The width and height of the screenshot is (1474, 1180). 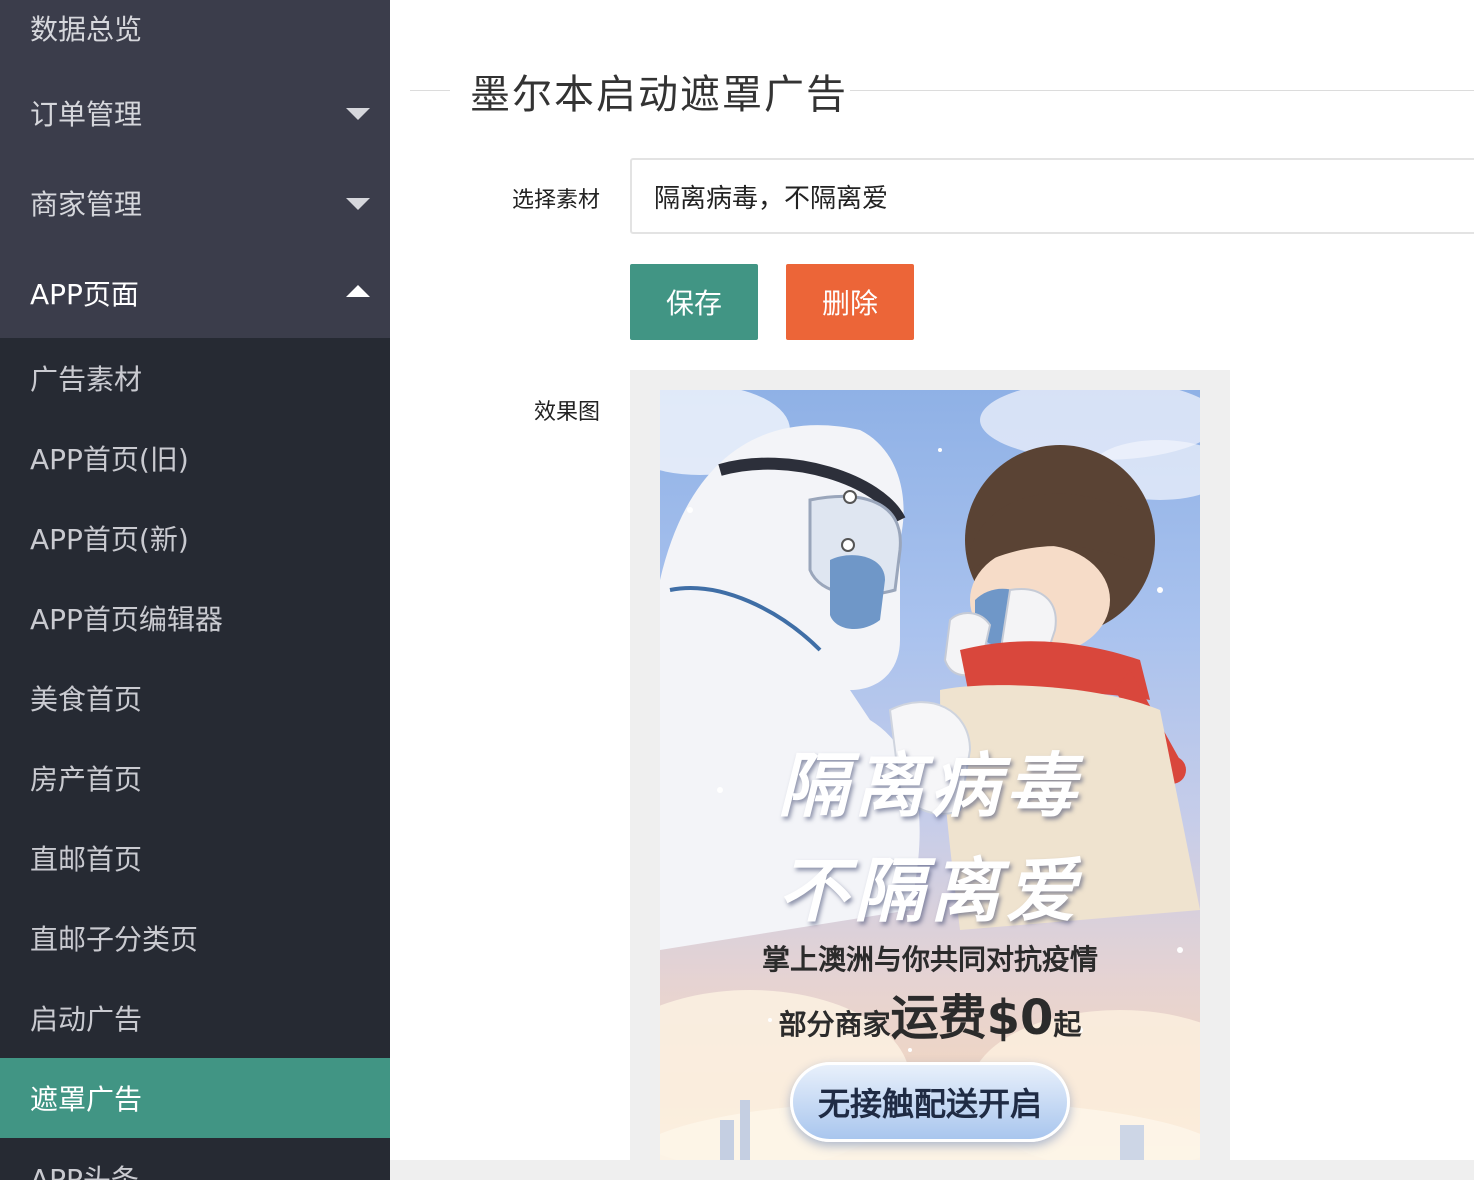 I want to click on poster-title-line1: 隔离病毒, so click(x=930, y=785).